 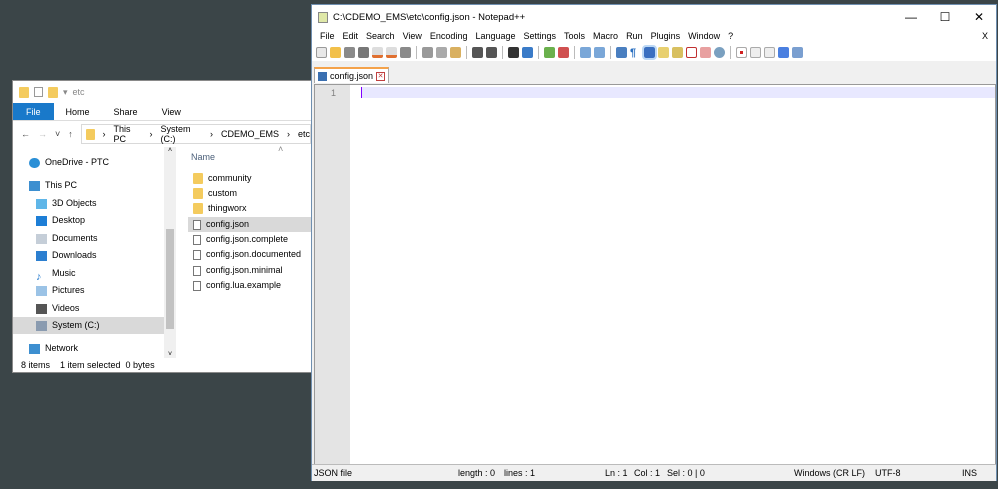 What do you see at coordinates (170, 150) in the screenshot?
I see `scroll-up-icon: ˄` at bounding box center [170, 150].